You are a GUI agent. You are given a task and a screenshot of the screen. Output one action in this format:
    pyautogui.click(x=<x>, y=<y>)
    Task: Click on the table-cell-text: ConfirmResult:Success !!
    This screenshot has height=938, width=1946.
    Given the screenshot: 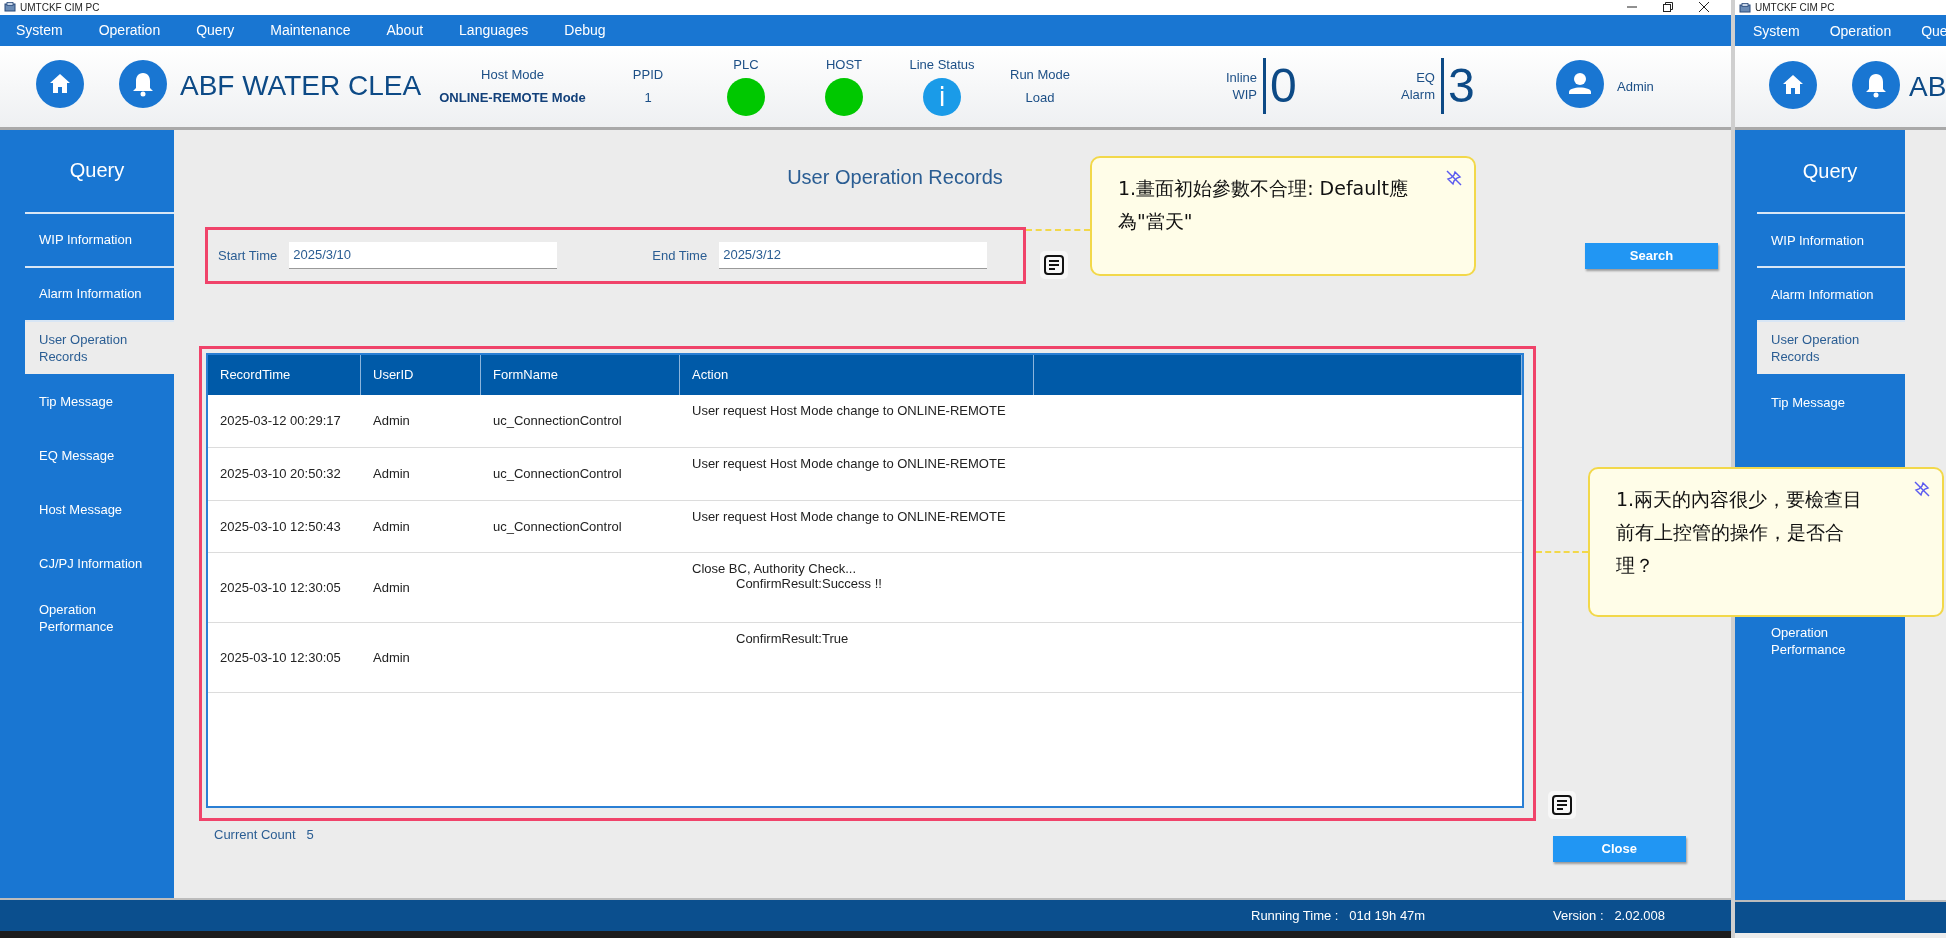 What is the action you would take?
    pyautogui.click(x=808, y=583)
    